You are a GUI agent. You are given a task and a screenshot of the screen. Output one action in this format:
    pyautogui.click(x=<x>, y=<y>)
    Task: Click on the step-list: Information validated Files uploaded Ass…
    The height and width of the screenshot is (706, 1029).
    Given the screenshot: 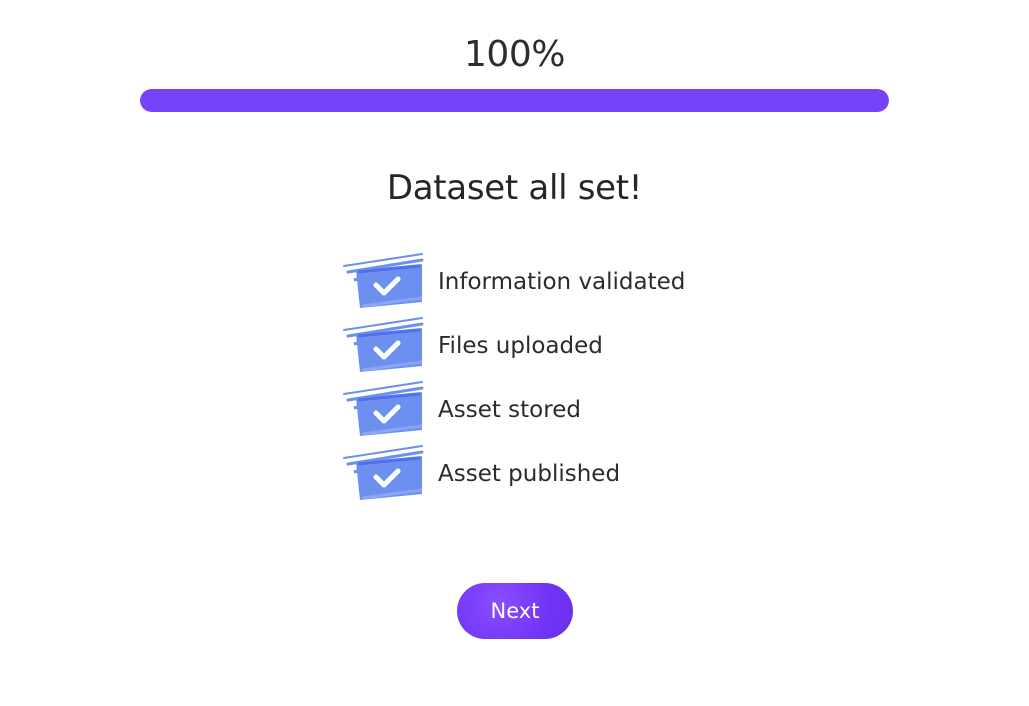 What is the action you would take?
    pyautogui.click(x=513, y=378)
    